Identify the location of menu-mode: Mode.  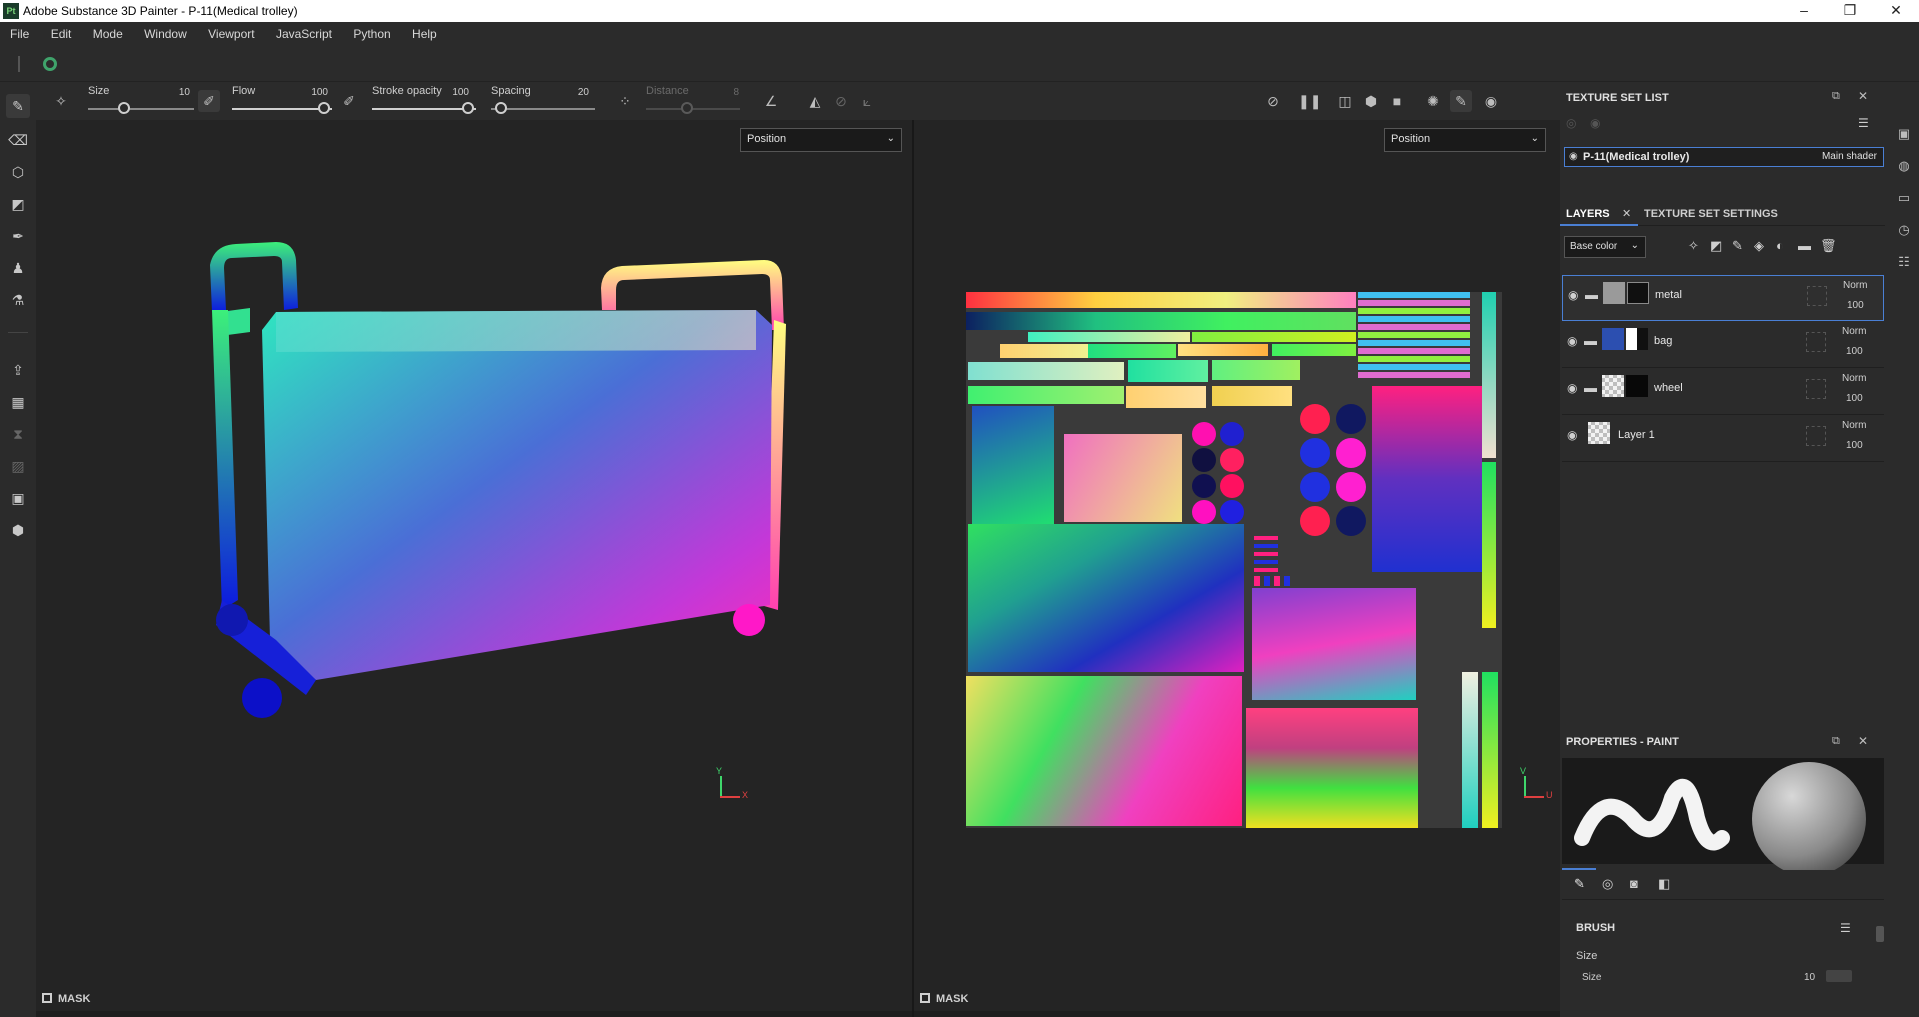
(108, 34).